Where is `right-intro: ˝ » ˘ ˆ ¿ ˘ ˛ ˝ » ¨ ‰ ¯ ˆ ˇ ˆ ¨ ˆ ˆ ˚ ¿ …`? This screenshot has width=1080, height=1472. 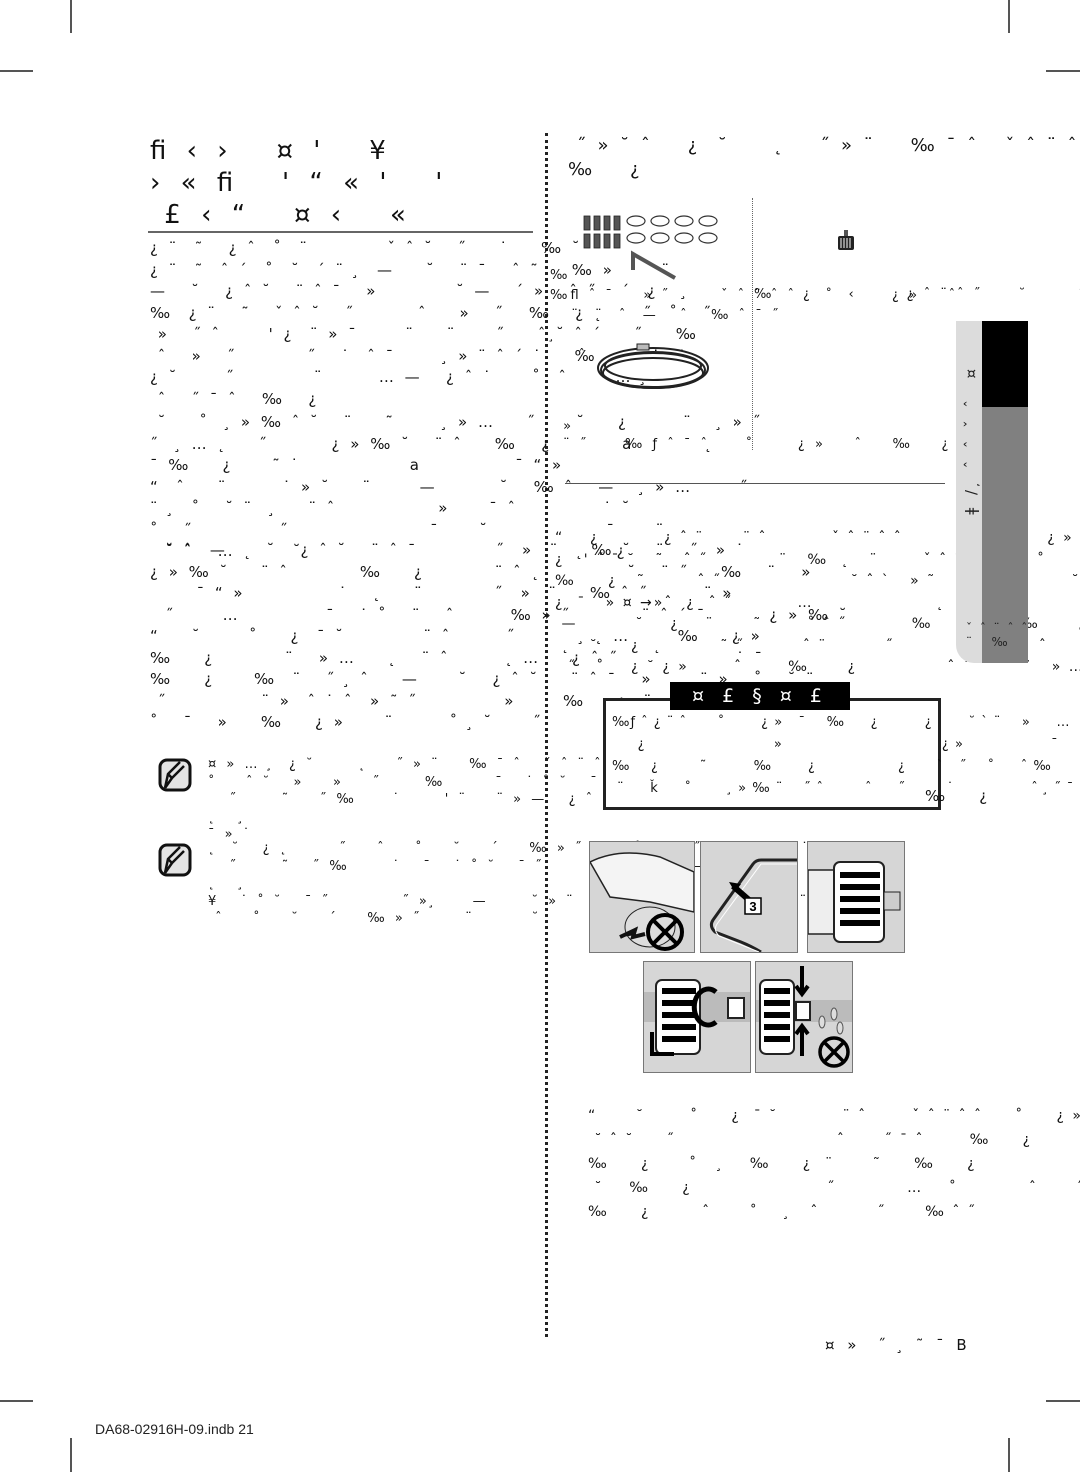
right-intro: ˝ » ˘ ˆ ¿ ˘ ˛ ˝ » ¨ ‰ ¯ ˆ ˇ ˆ ¨ ˆ ˆ ˚ ¿ … is located at coordinates (824, 157).